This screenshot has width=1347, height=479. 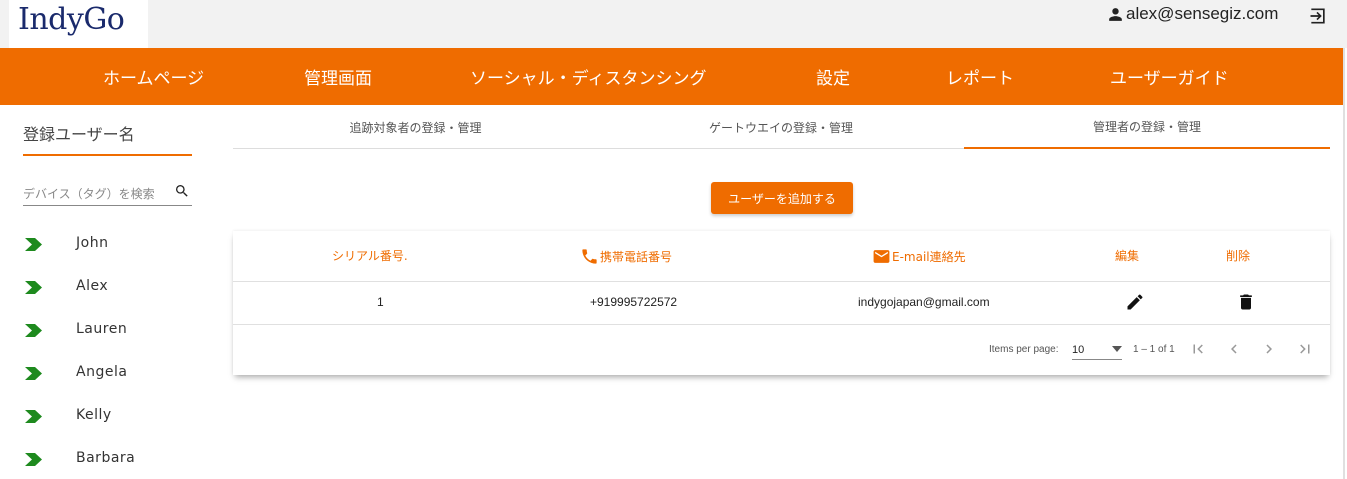 I want to click on header-email: E-mail連絡先, so click(x=919, y=256).